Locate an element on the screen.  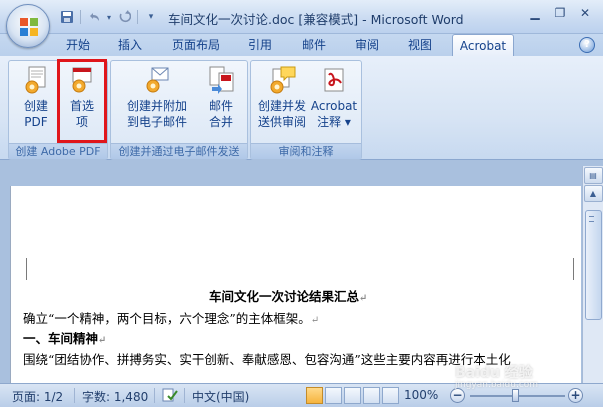
group-label-review-comment: 审阅和注释 is located at coordinates (306, 151).